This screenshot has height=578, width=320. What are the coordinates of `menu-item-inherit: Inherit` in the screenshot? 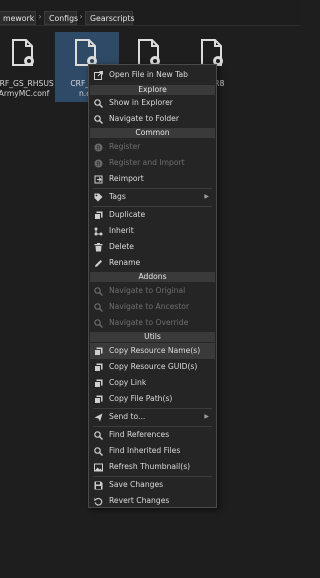 It's located at (152, 231).